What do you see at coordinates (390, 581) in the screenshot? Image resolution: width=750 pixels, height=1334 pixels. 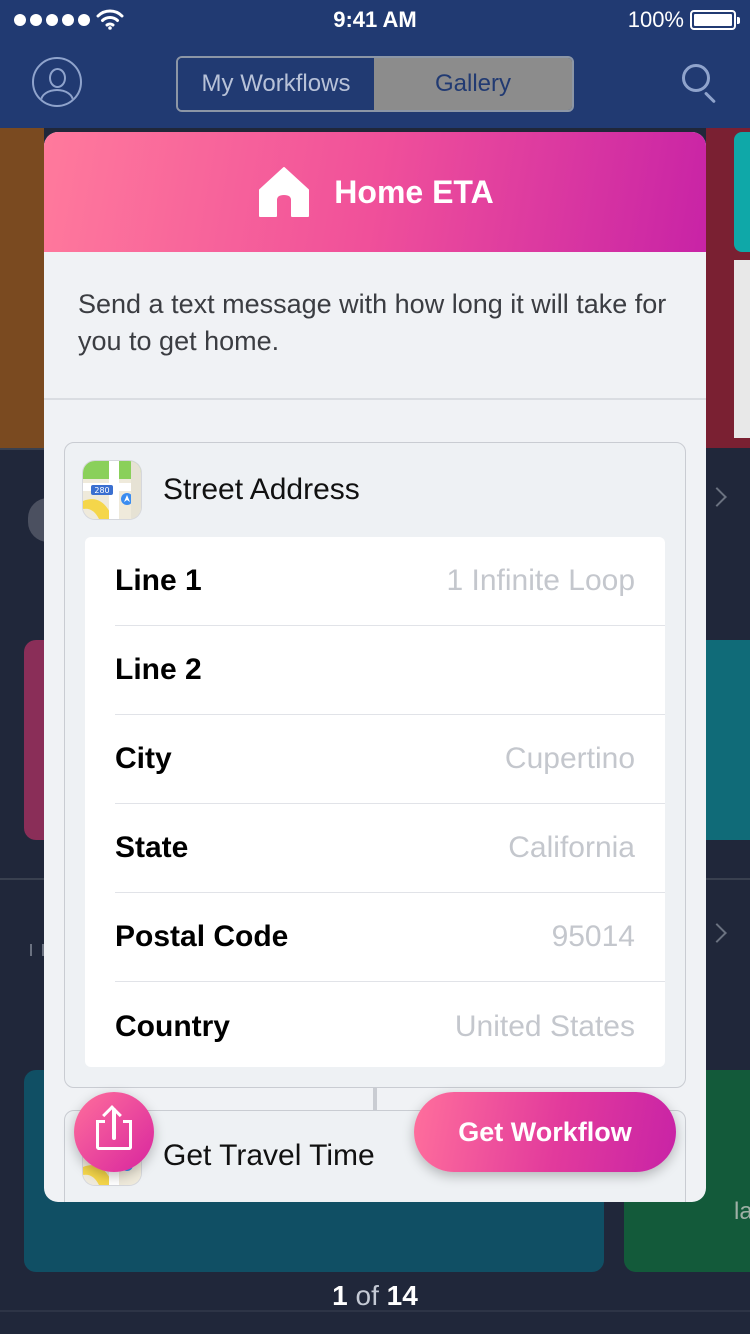 I see `field-line-1: Line 1 1 Infinite Loop` at bounding box center [390, 581].